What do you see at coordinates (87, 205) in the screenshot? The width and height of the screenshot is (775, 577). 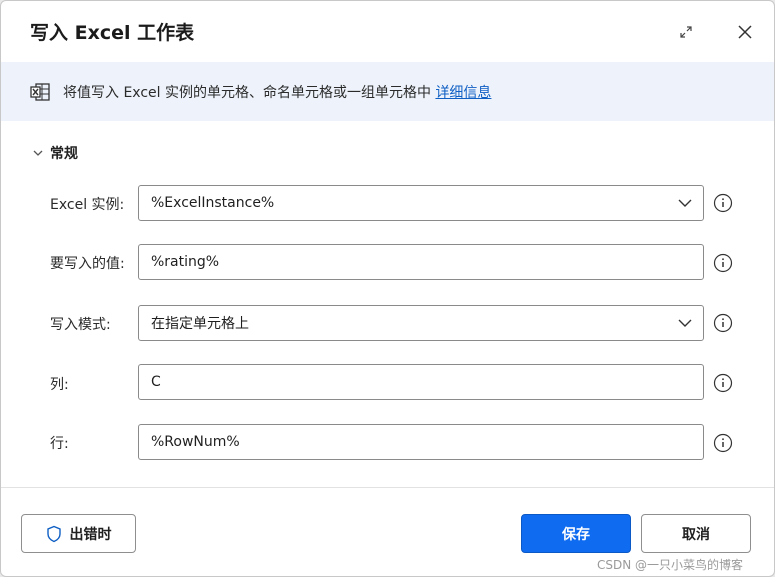 I see `excel-instance-label: Excel 实例:` at bounding box center [87, 205].